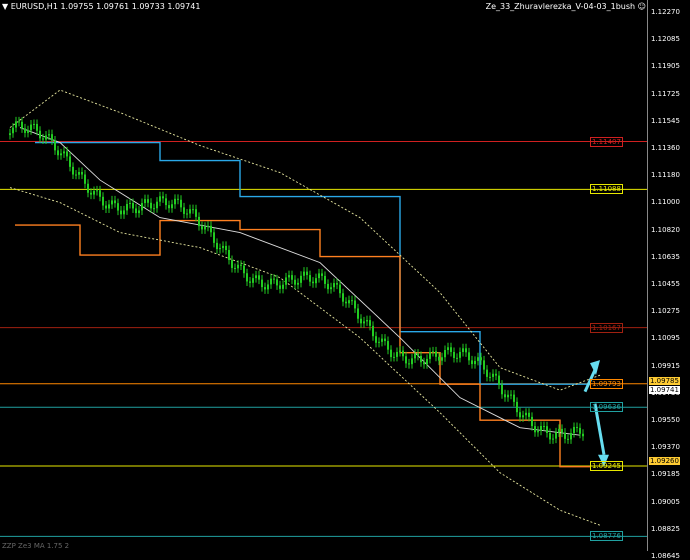 The width and height of the screenshot is (690, 560). What do you see at coordinates (665, 175) in the screenshot?
I see `tick-label: 1.11180` at bounding box center [665, 175].